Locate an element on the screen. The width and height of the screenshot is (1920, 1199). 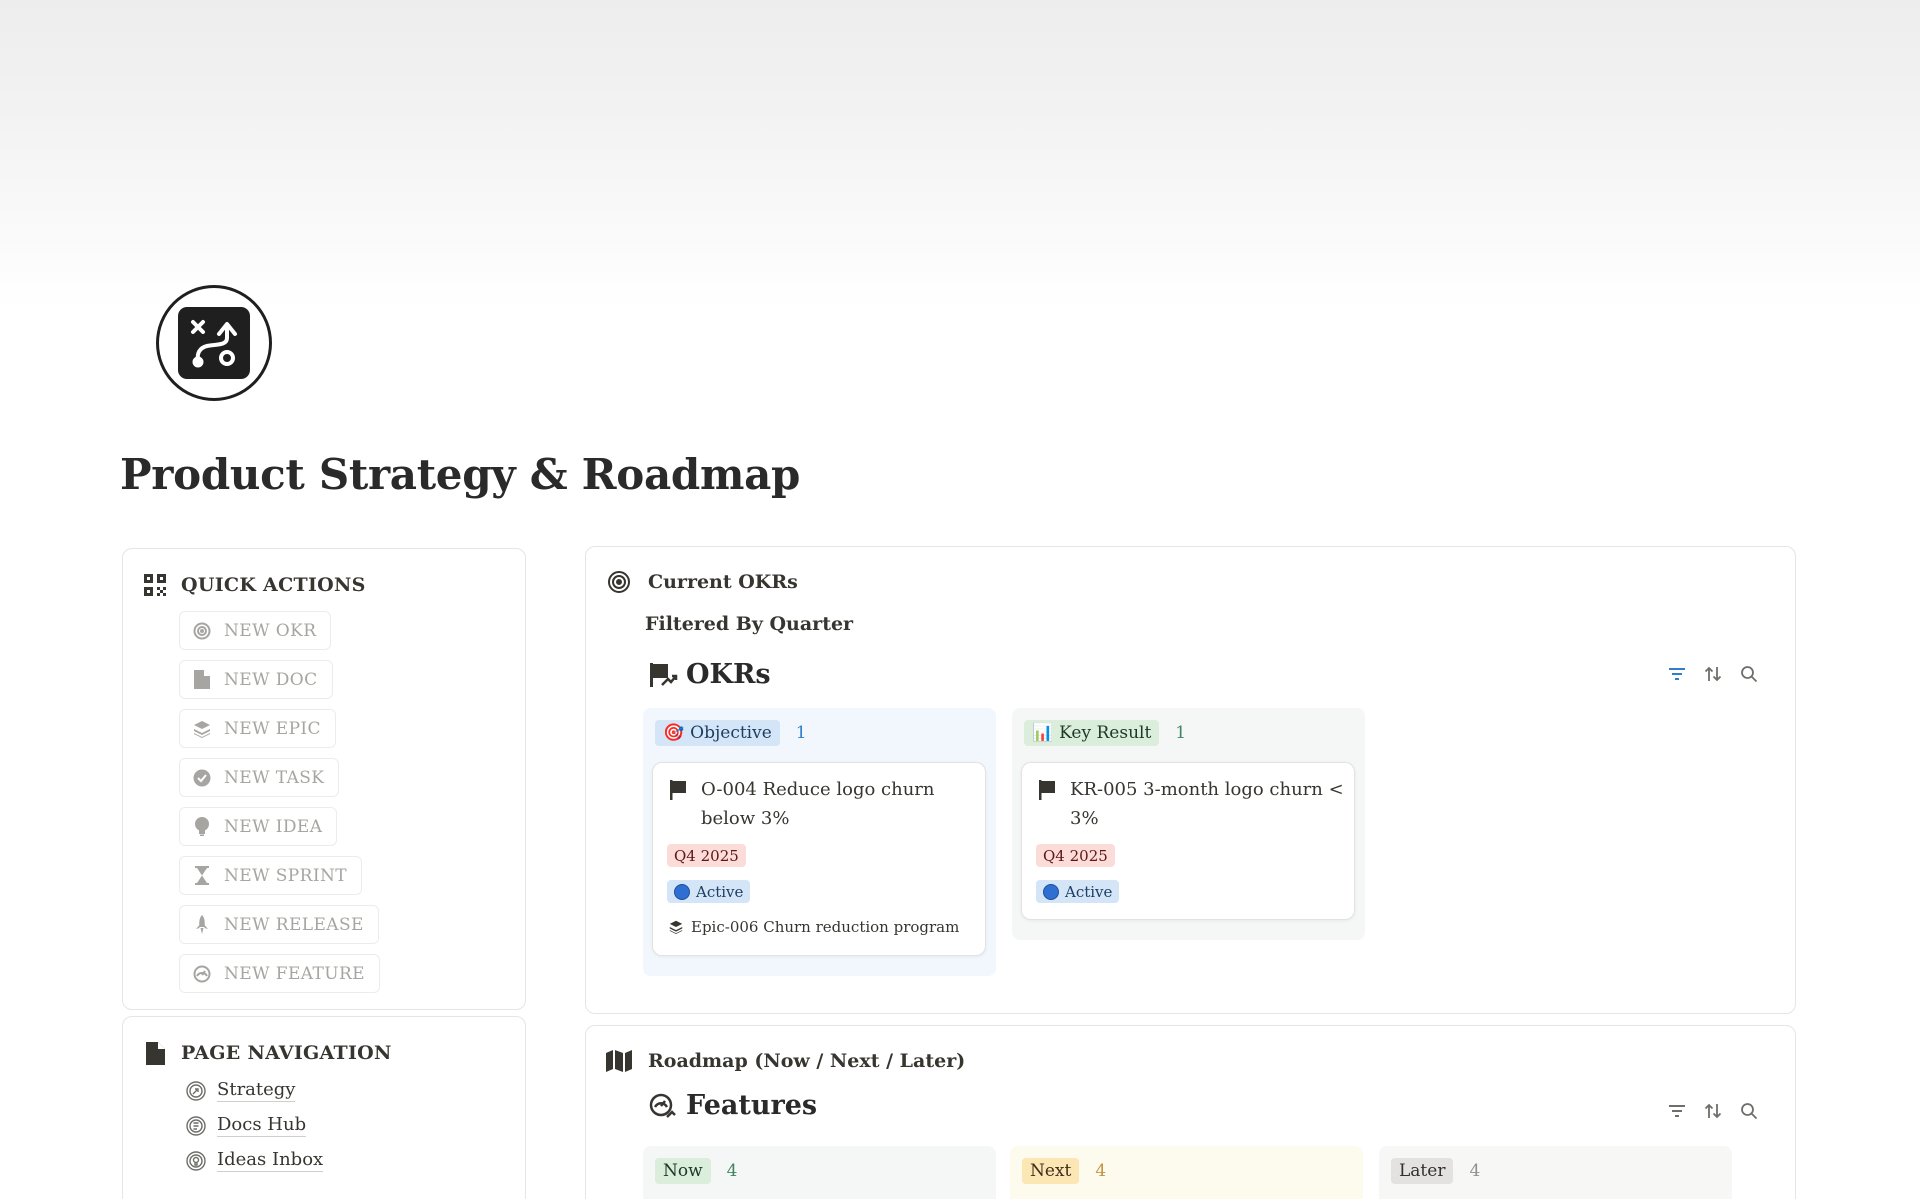
docs-icon is located at coordinates (196, 1126).